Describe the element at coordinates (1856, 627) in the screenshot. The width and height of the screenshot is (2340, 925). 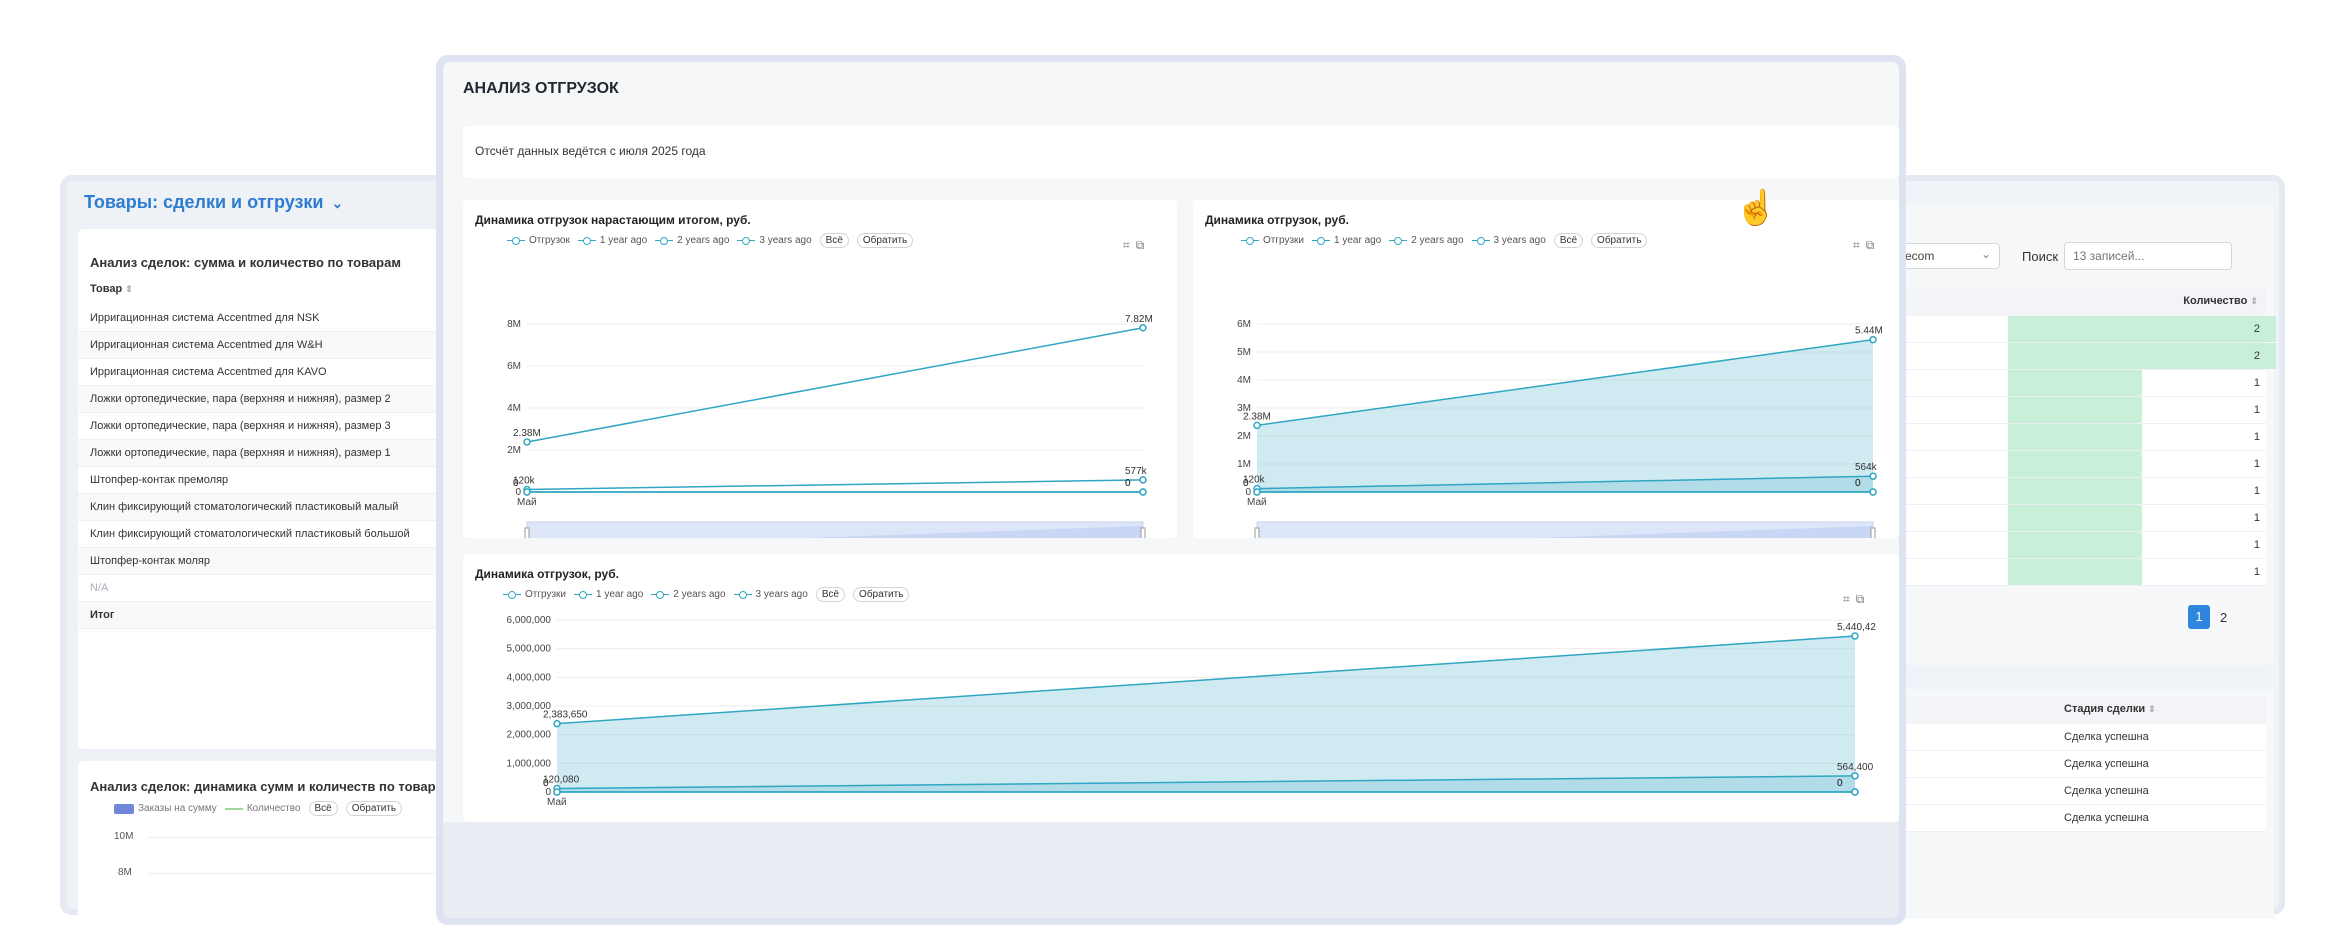
I see `data-label: 5,440,42` at that location.